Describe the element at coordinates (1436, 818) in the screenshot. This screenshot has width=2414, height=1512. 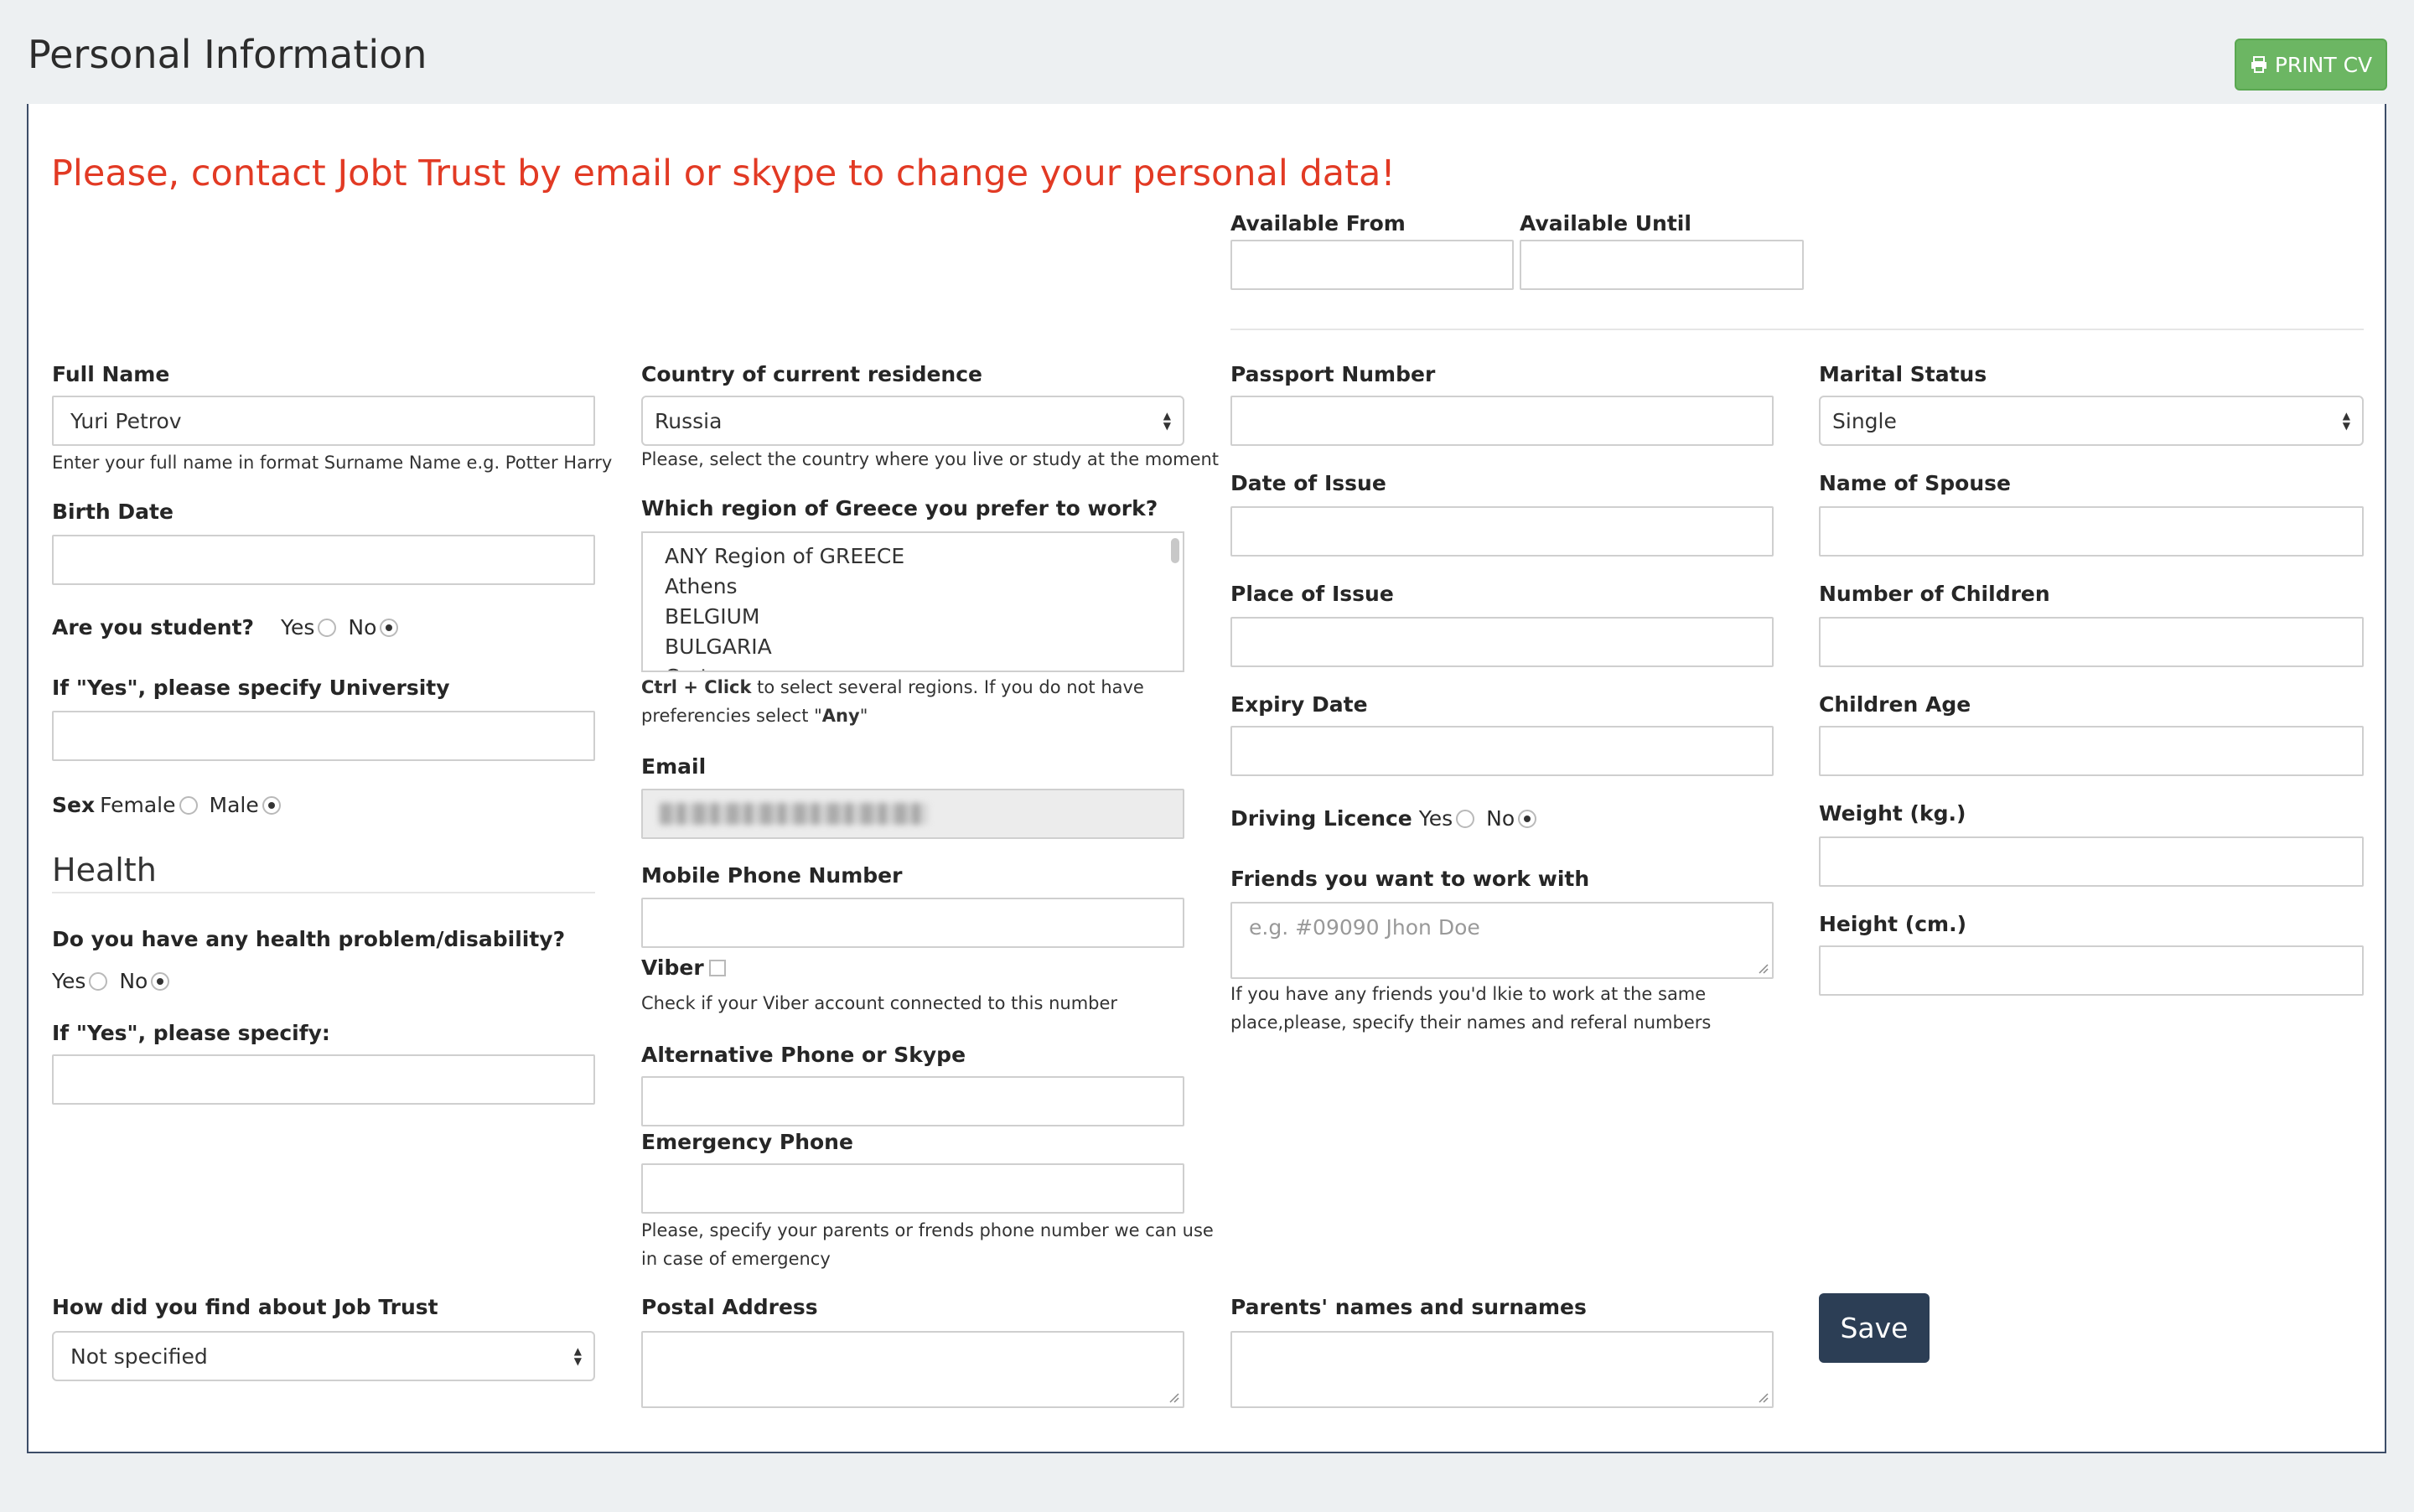
I see `driving-yes-label: Yes` at that location.